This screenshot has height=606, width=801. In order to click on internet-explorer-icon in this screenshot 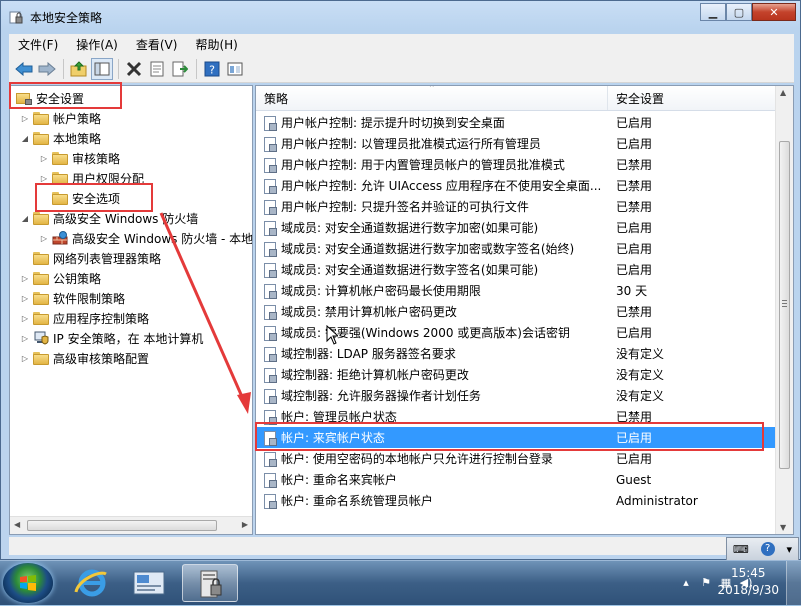, I will do `click(90, 583)`.